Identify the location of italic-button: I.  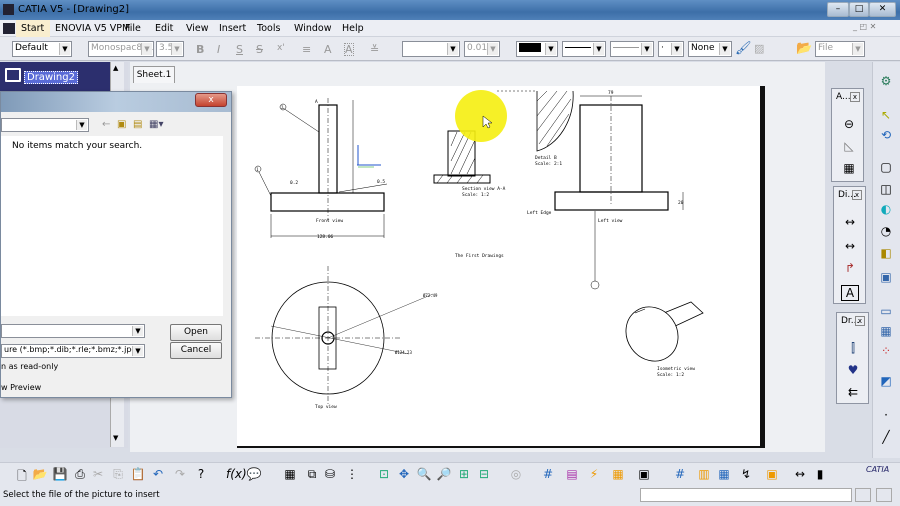
(218, 49).